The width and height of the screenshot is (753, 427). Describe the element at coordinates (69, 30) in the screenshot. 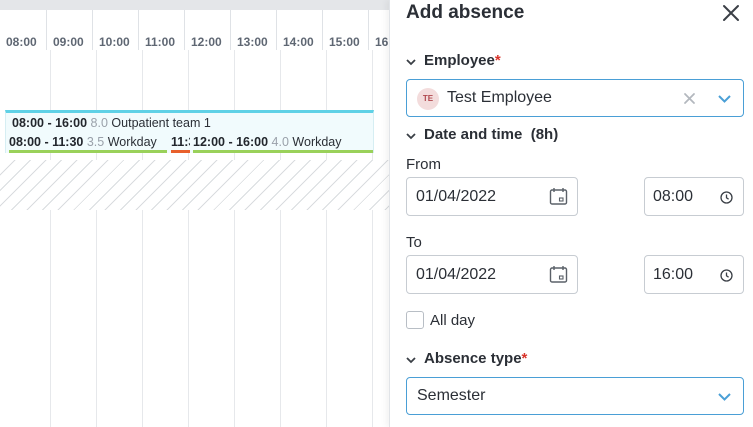

I see `hour-label: 09:00` at that location.